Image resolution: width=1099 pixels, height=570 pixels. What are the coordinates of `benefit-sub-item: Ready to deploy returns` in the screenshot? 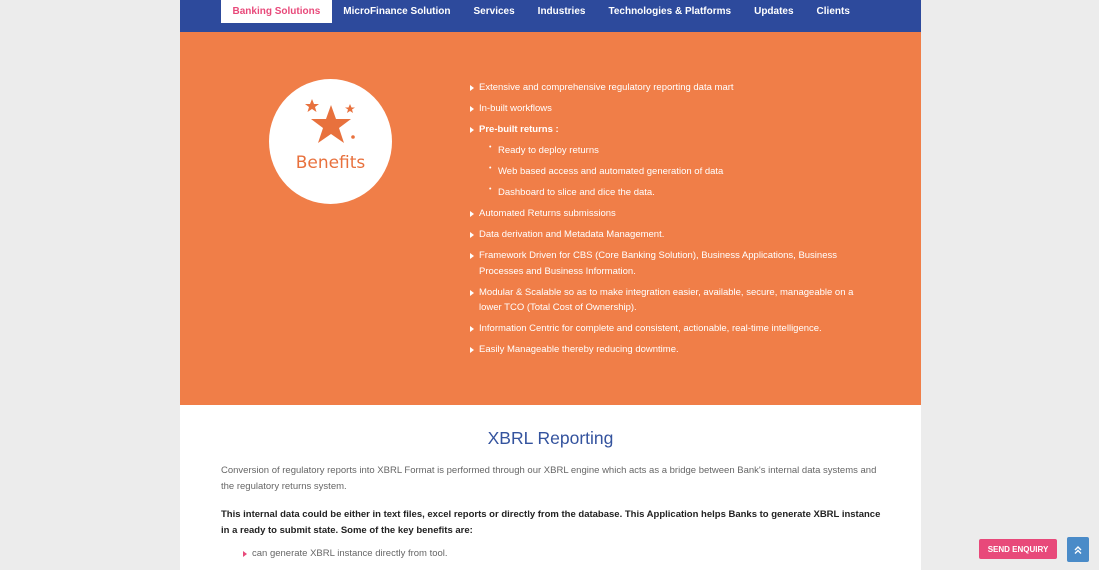 It's located at (670, 149).